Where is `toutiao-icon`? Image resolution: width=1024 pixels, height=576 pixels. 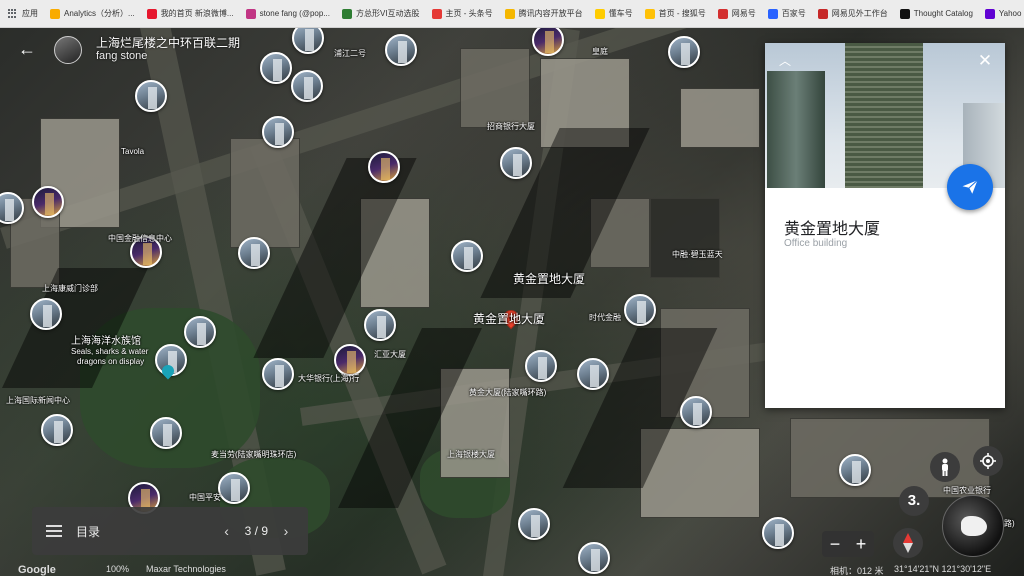
toutiao-icon is located at coordinates (436, 13).